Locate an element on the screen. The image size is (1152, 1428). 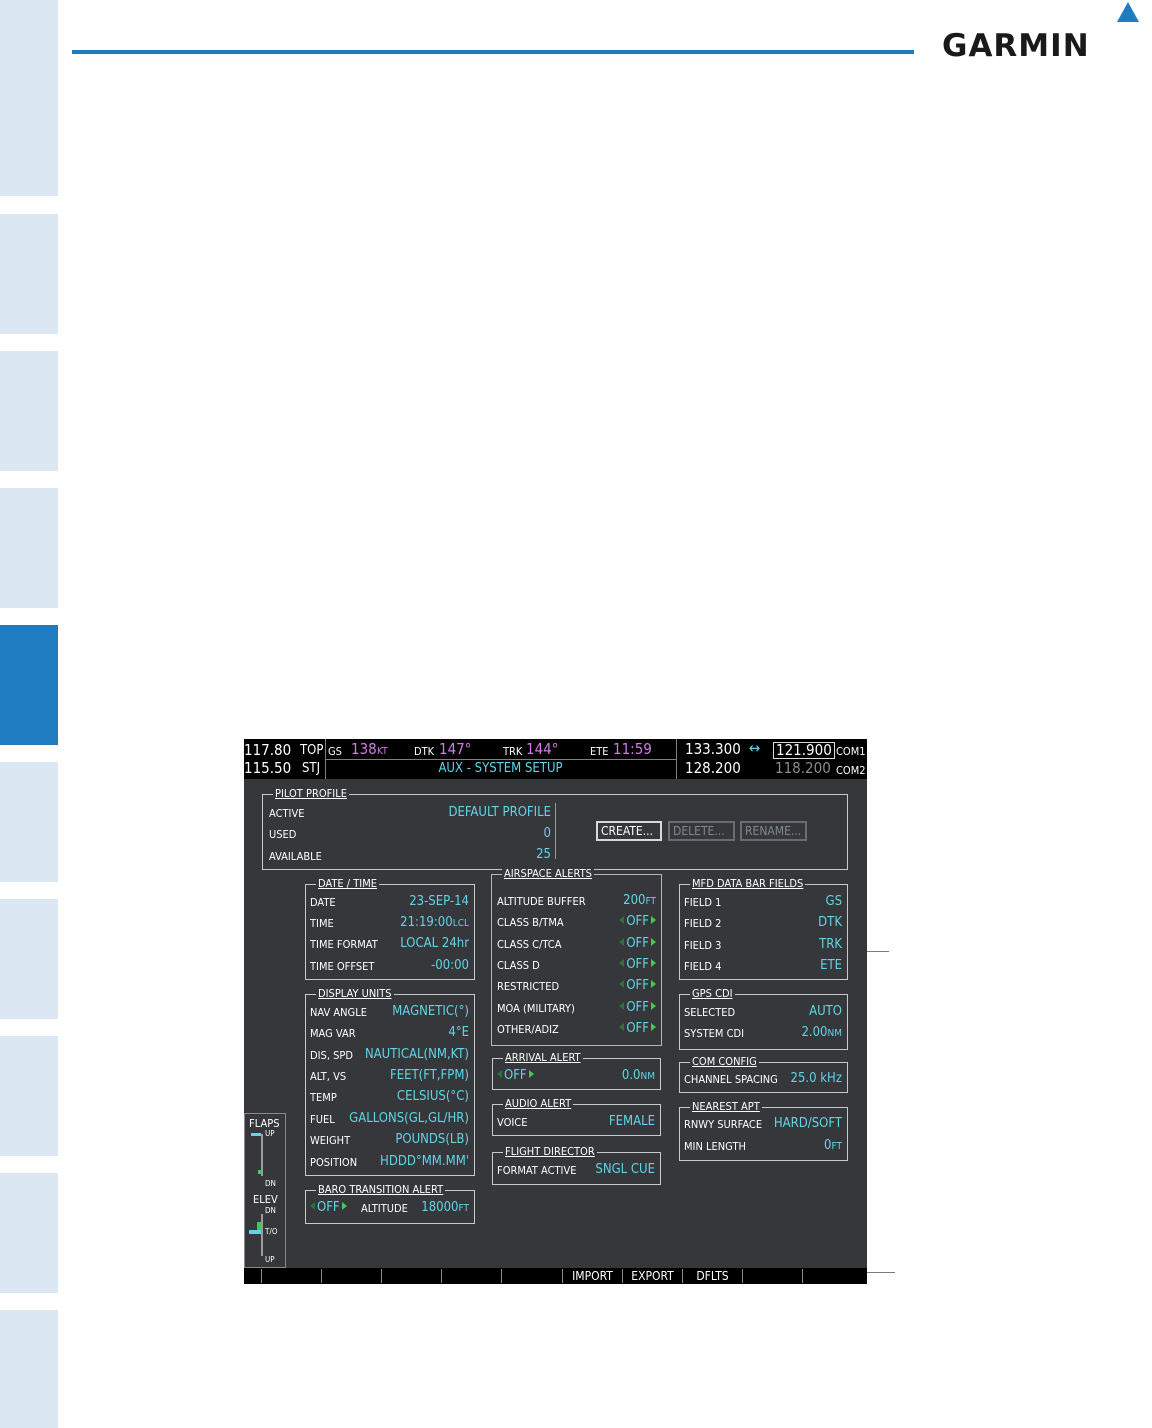
field-3-value: TRK is located at coordinates (830, 944).